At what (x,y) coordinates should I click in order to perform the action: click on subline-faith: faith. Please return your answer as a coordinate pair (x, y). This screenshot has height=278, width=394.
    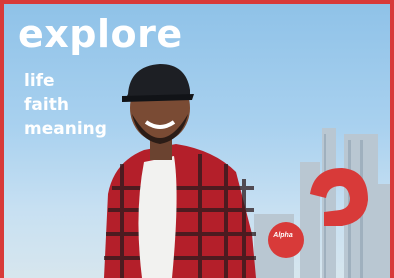
    Looking at the image, I should click on (46, 105).